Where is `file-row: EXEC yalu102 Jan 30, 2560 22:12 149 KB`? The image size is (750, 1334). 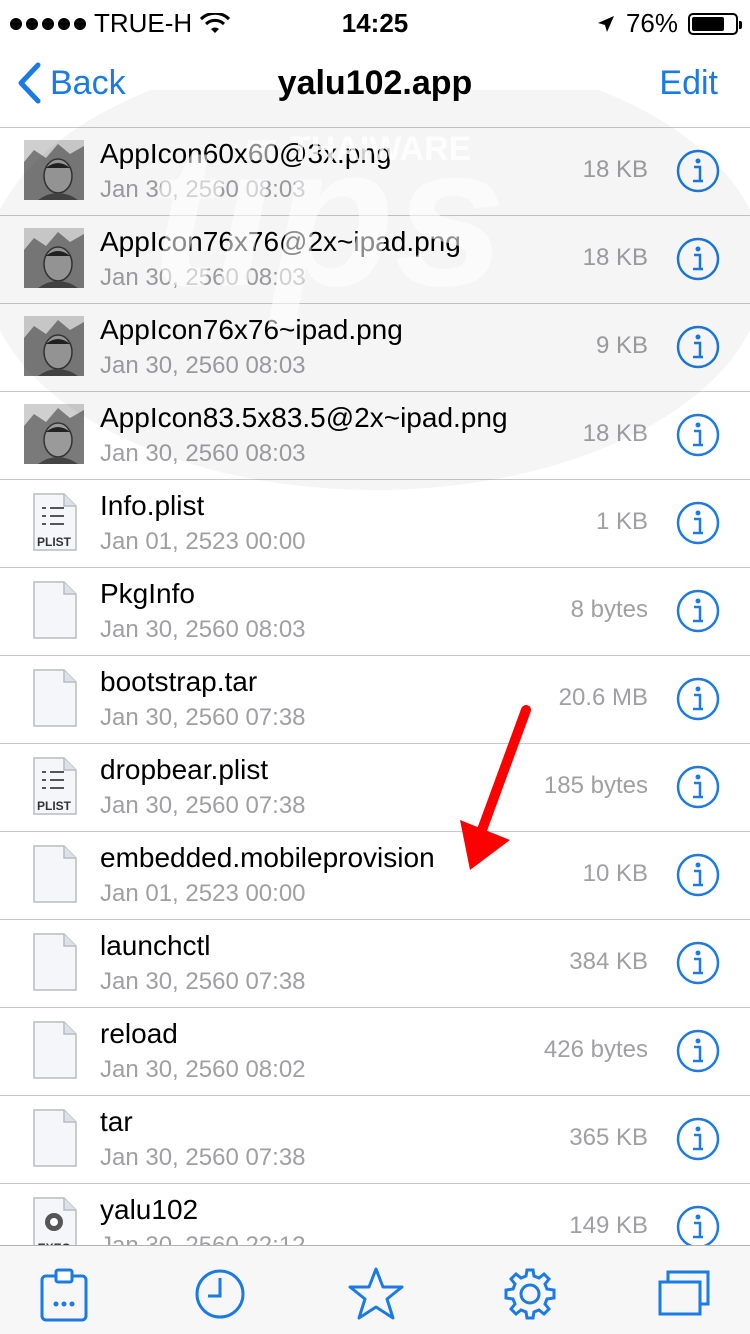
file-row: EXEC yalu102 Jan 30, 2560 22:12 149 KB is located at coordinates (375, 1214).